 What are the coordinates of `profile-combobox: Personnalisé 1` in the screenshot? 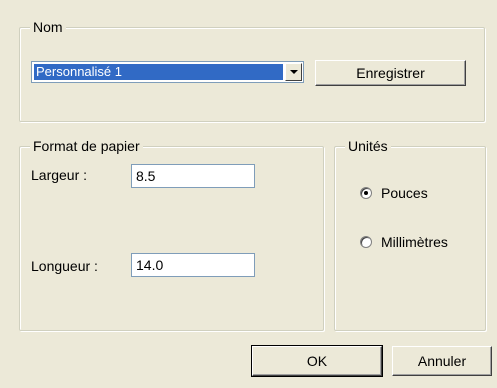 It's located at (167, 72).